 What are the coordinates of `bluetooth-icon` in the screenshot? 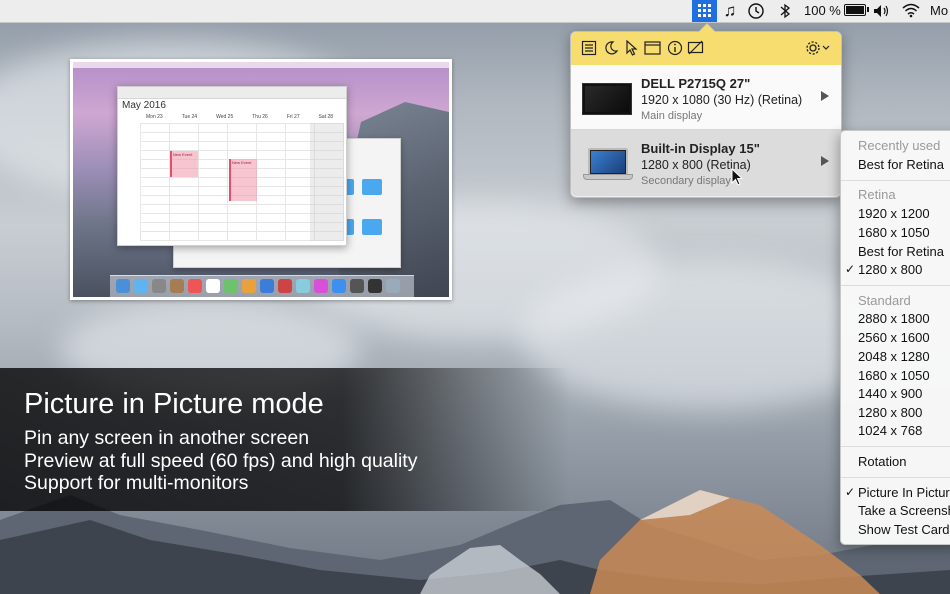 It's located at (785, 11).